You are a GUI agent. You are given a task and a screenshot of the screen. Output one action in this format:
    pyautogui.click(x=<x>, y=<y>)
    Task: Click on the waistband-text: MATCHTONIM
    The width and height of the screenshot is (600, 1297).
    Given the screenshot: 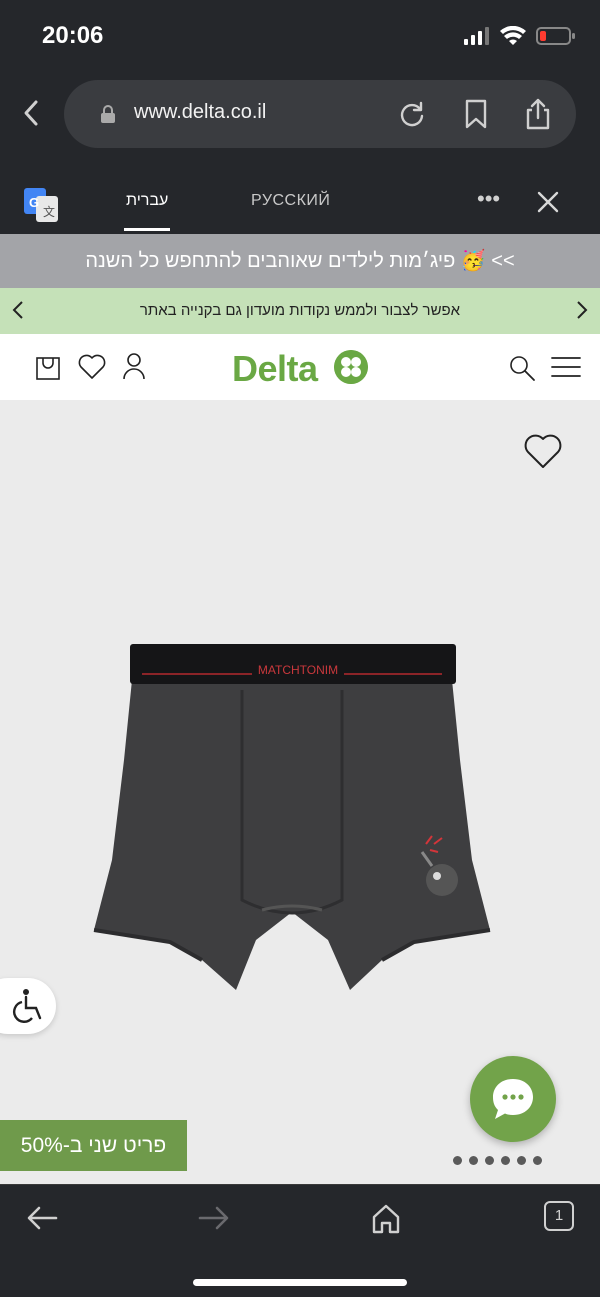 What is the action you would take?
    pyautogui.click(x=298, y=670)
    